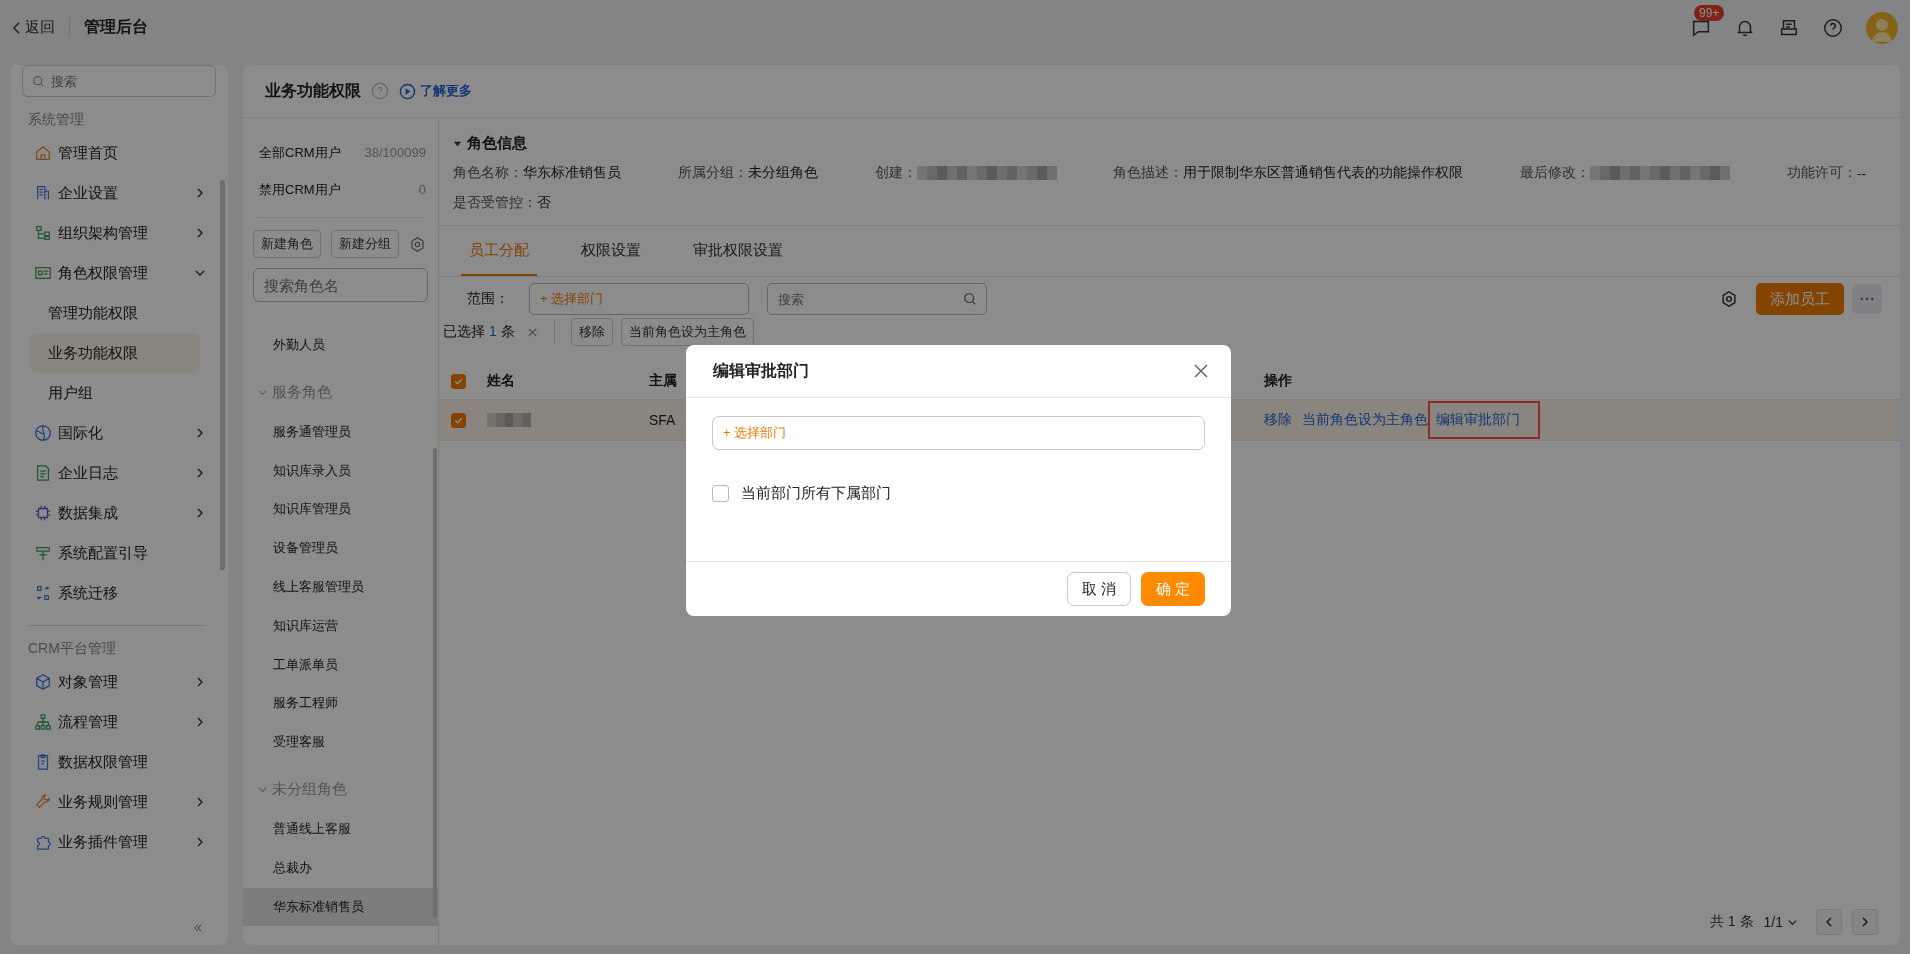 Image resolution: width=1910 pixels, height=954 pixels. What do you see at coordinates (340, 742) in the screenshot?
I see `role-item: 受理客服` at bounding box center [340, 742].